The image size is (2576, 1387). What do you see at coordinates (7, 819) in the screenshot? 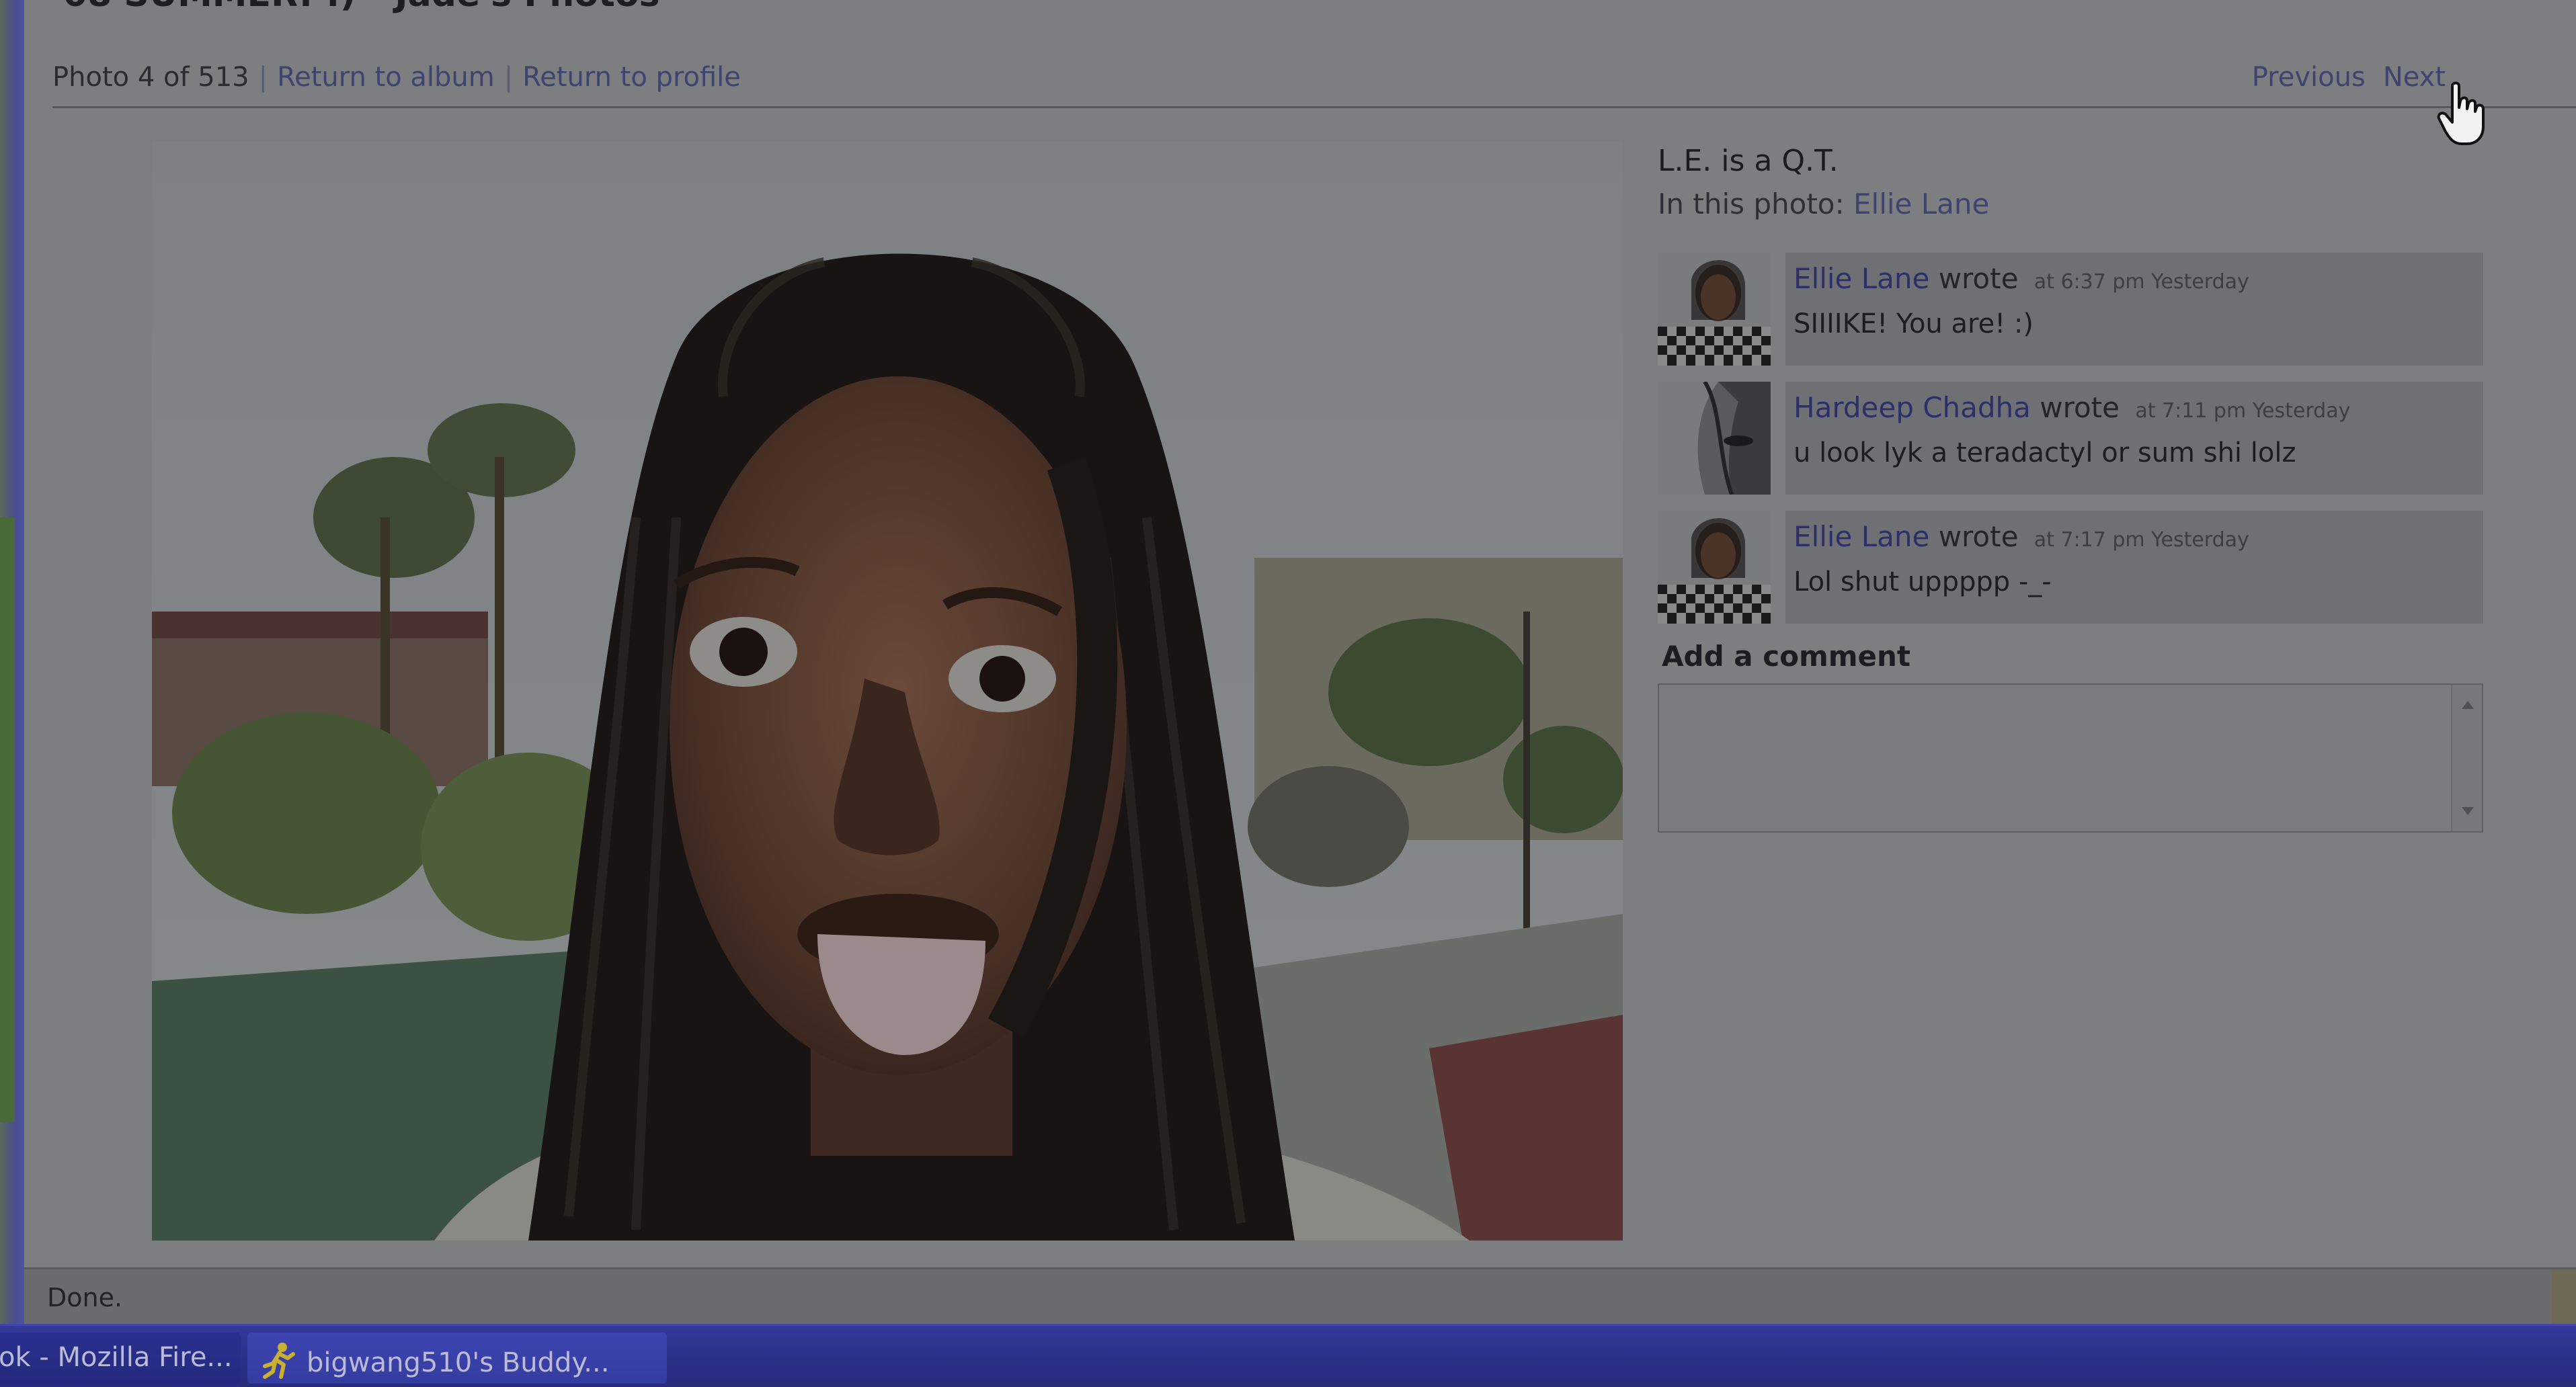
I see `desktop-background-strip` at bounding box center [7, 819].